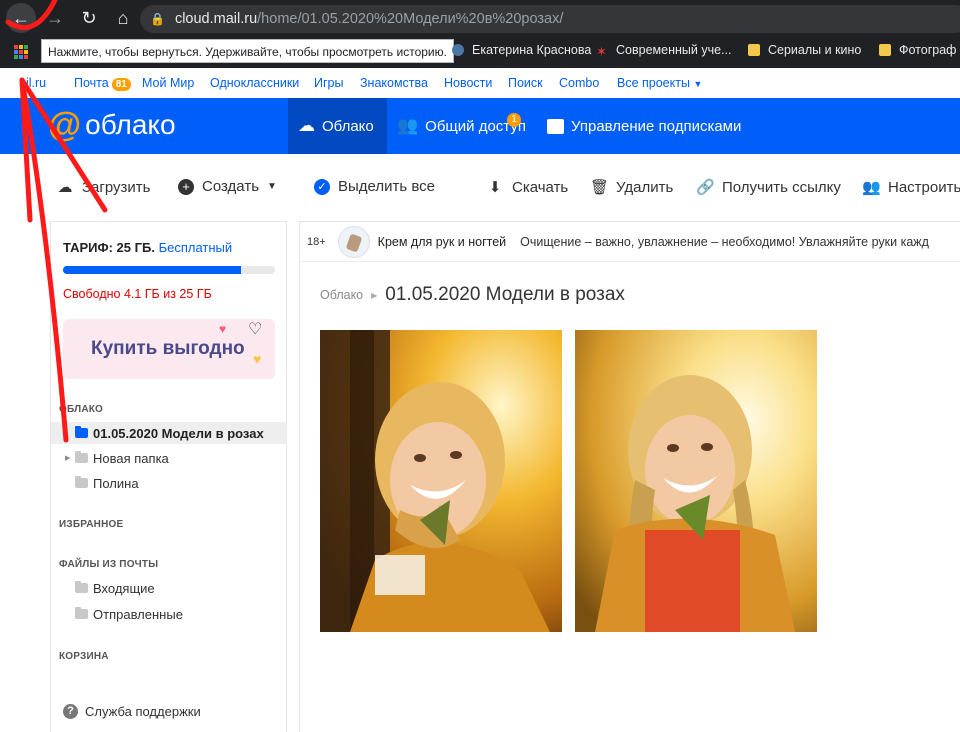 Image resolution: width=960 pixels, height=732 pixels. Describe the element at coordinates (81, 409) in the screenshot. I see `cloud-section-header: ОБЛАКО` at that location.